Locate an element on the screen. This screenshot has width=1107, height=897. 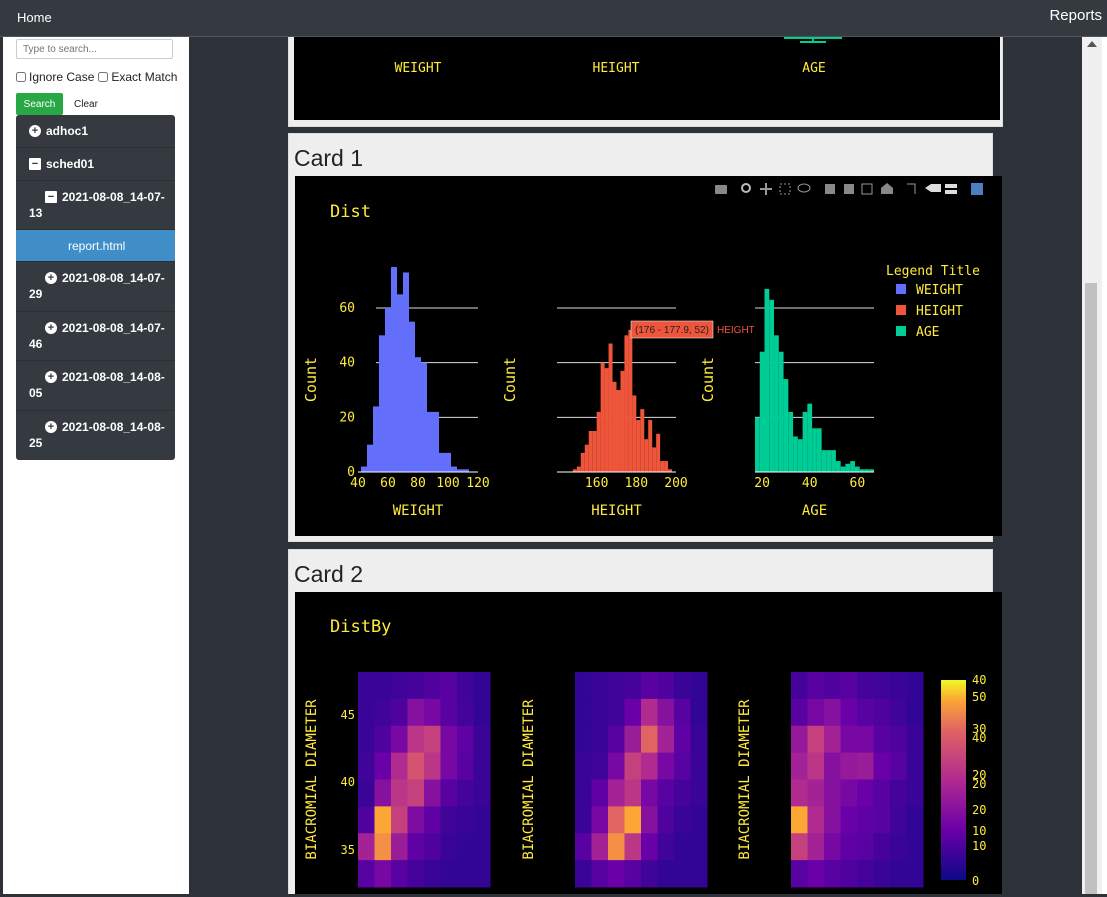
exact-match-checkbox is located at coordinates (103, 77).